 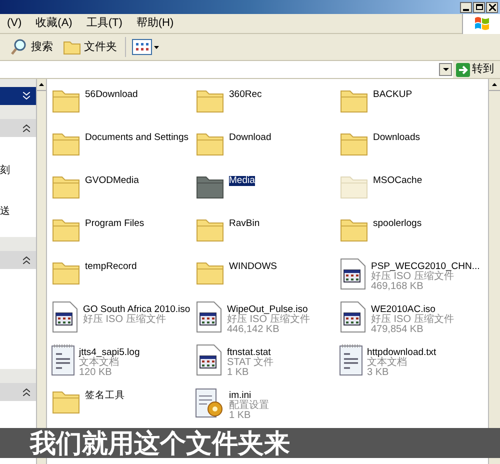 I want to click on file-size: 469,168 KB, so click(x=397, y=287).